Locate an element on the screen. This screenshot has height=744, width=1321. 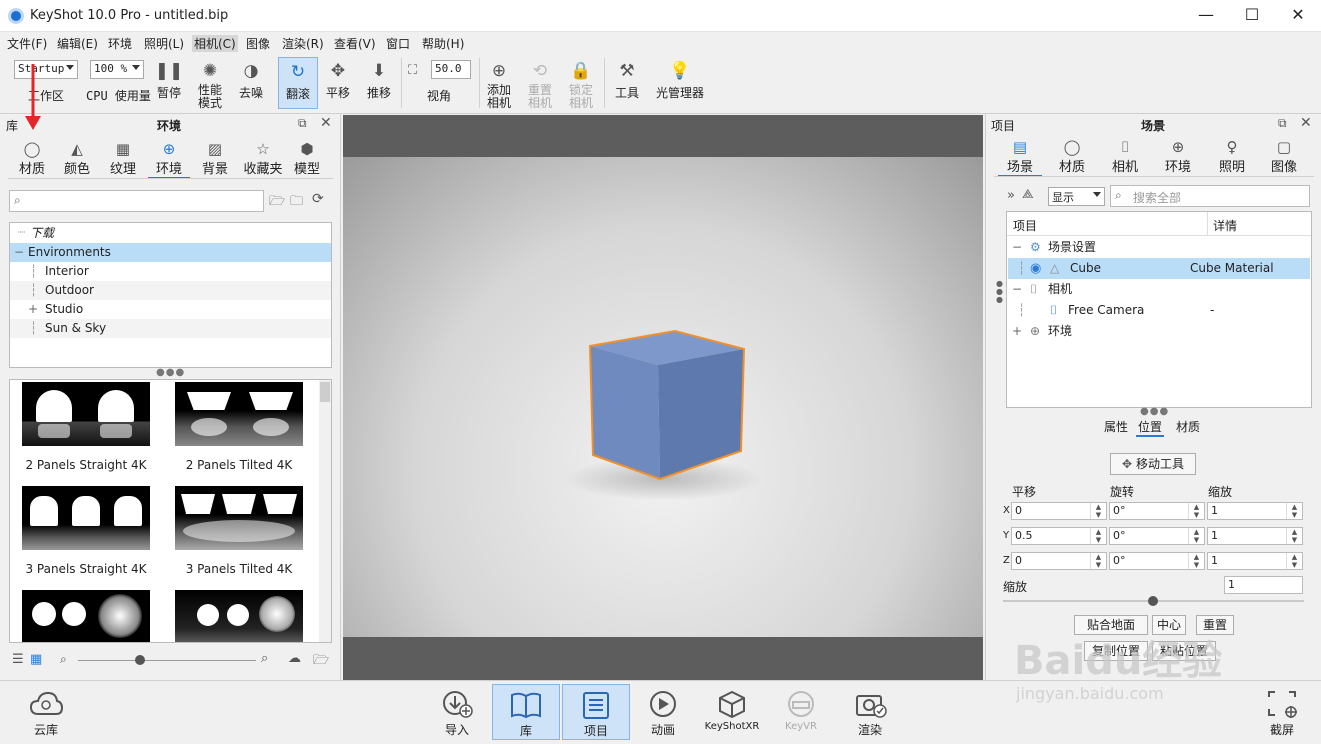
translate-y-field: 0.5 ▲ ▼ is located at coordinates (1059, 536).